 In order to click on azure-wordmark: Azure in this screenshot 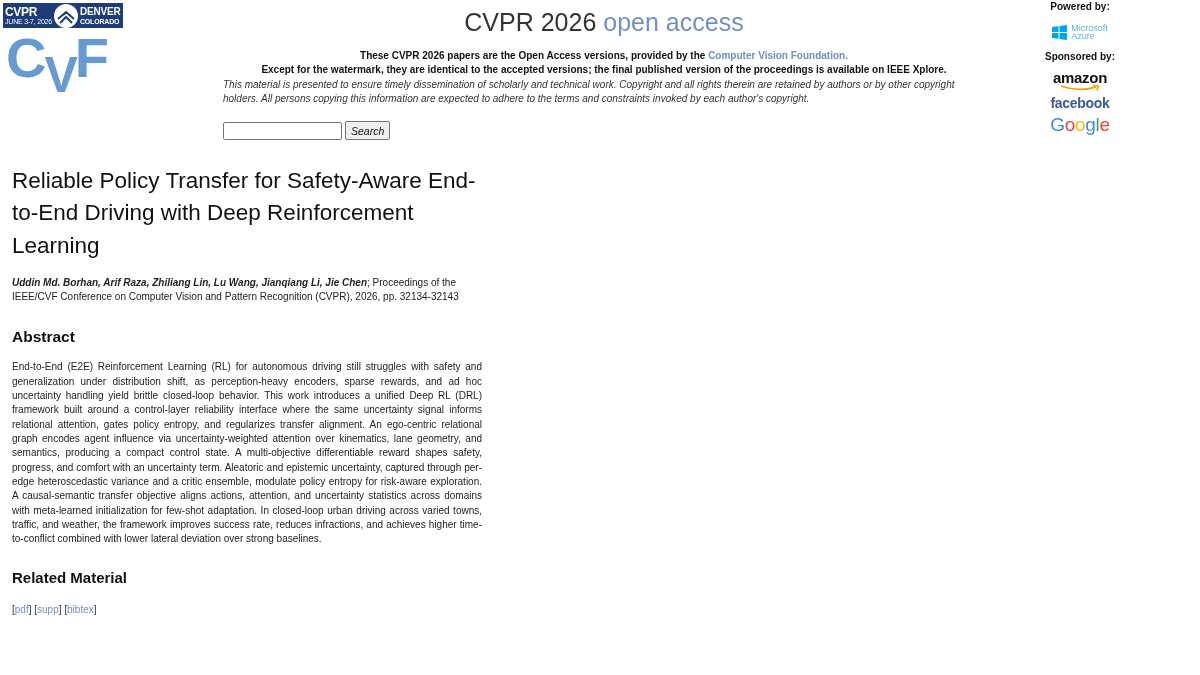, I will do `click(1083, 36)`.